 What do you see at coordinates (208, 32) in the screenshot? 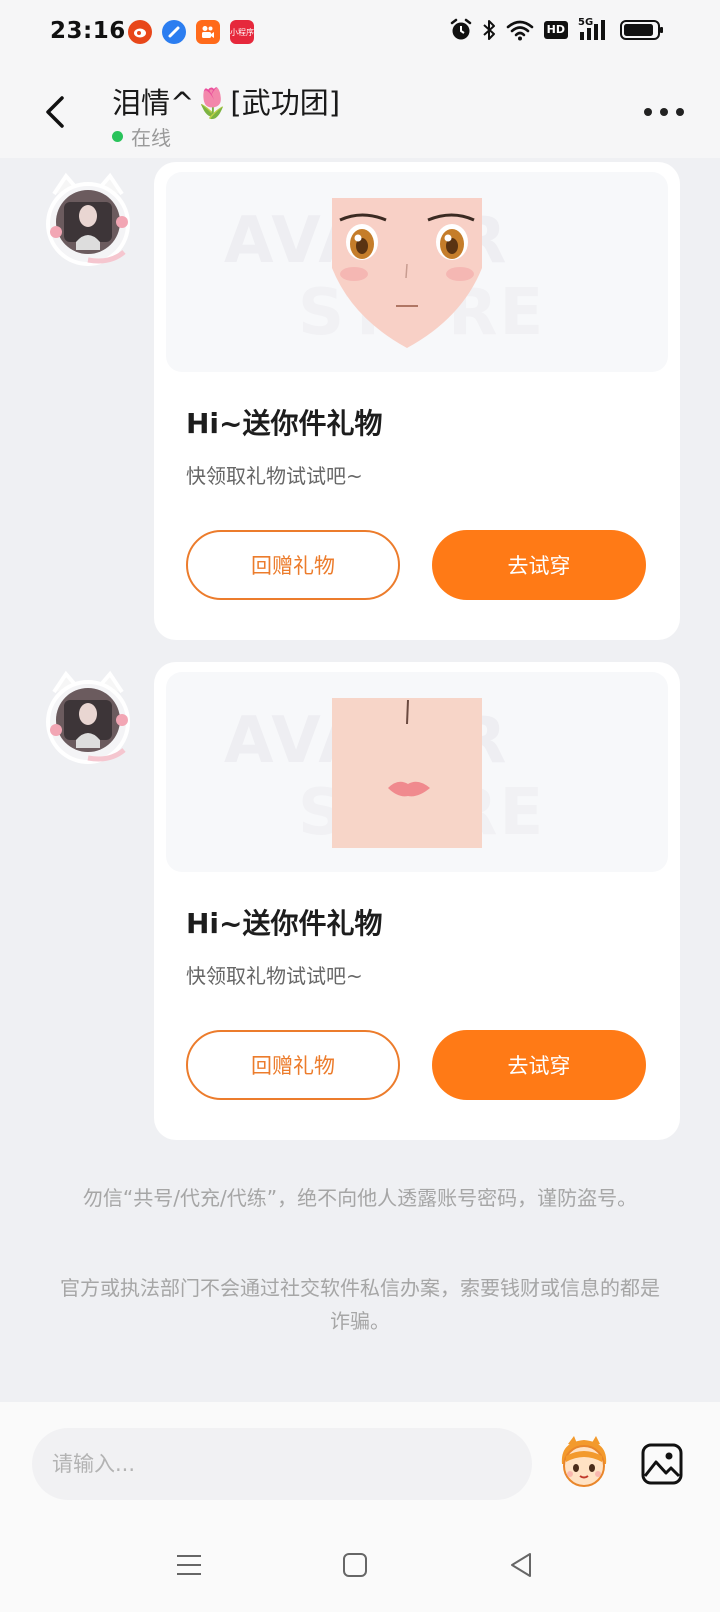
I see `kuaishou-icon` at bounding box center [208, 32].